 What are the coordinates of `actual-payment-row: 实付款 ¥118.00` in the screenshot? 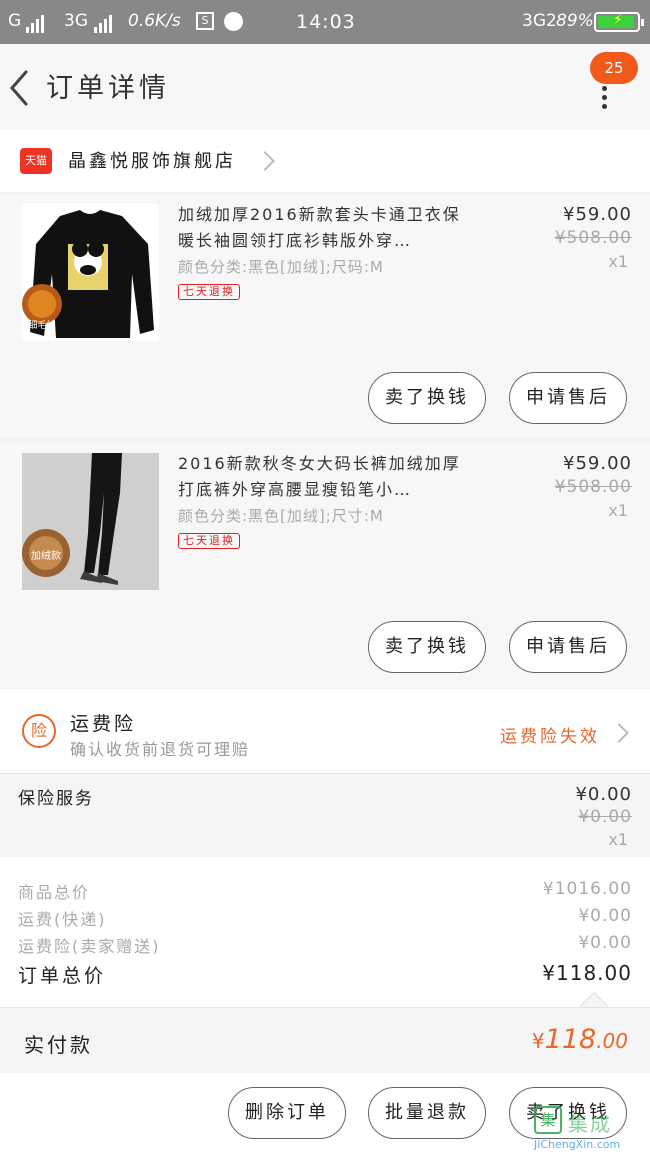 It's located at (325, 1040).